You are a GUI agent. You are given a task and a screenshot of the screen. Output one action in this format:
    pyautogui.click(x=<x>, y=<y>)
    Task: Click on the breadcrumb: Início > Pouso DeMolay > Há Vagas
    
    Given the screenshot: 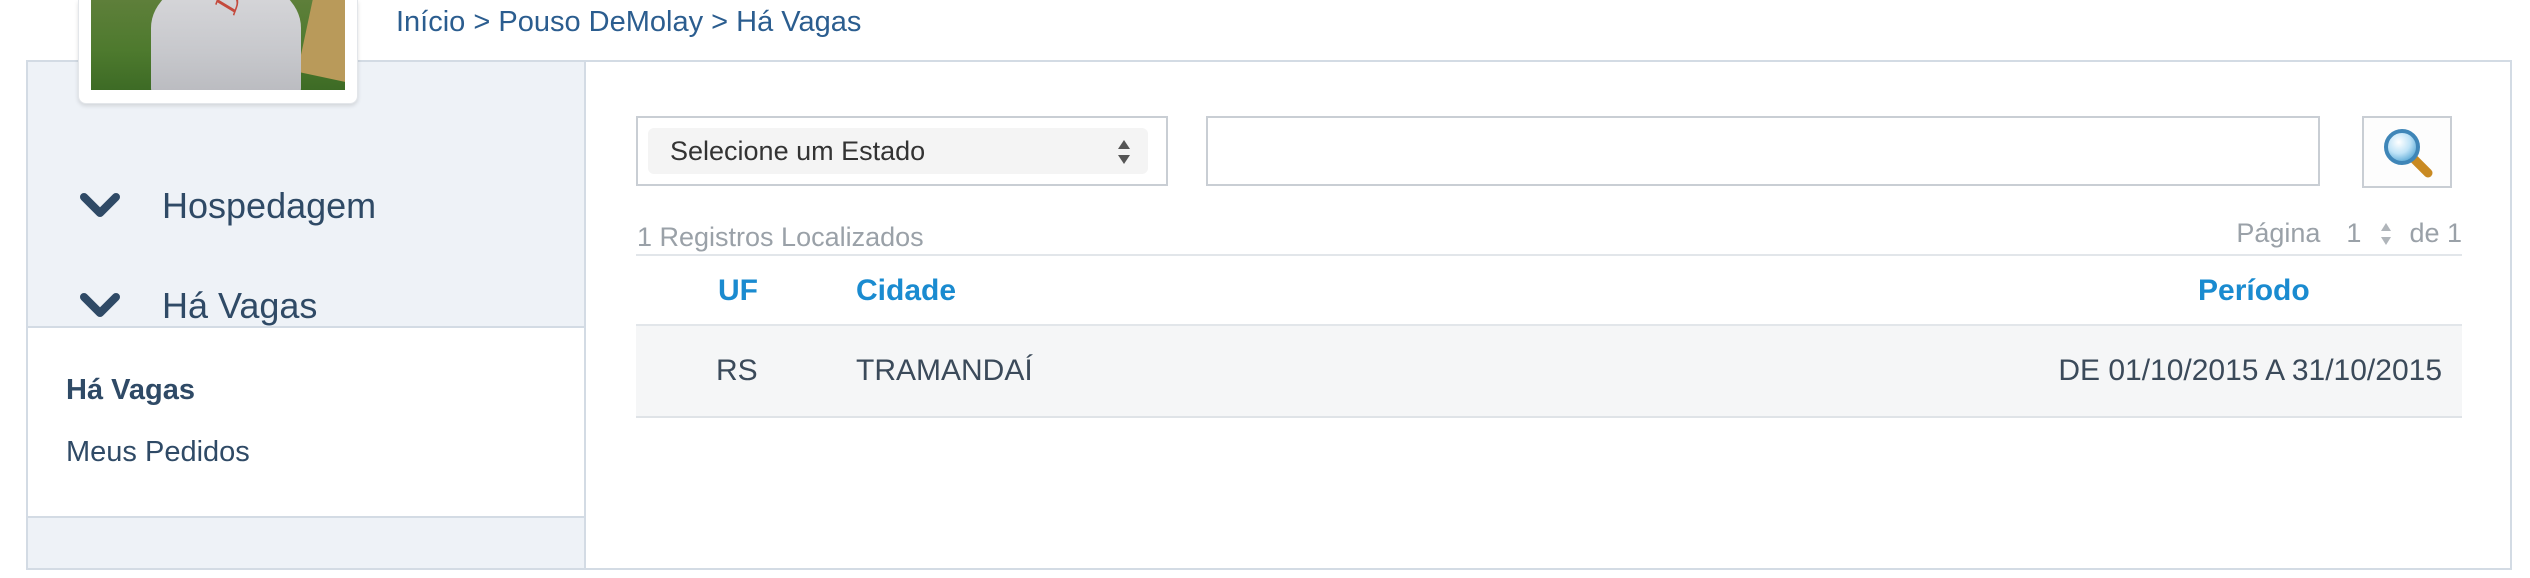 What is the action you would take?
    pyautogui.click(x=628, y=22)
    